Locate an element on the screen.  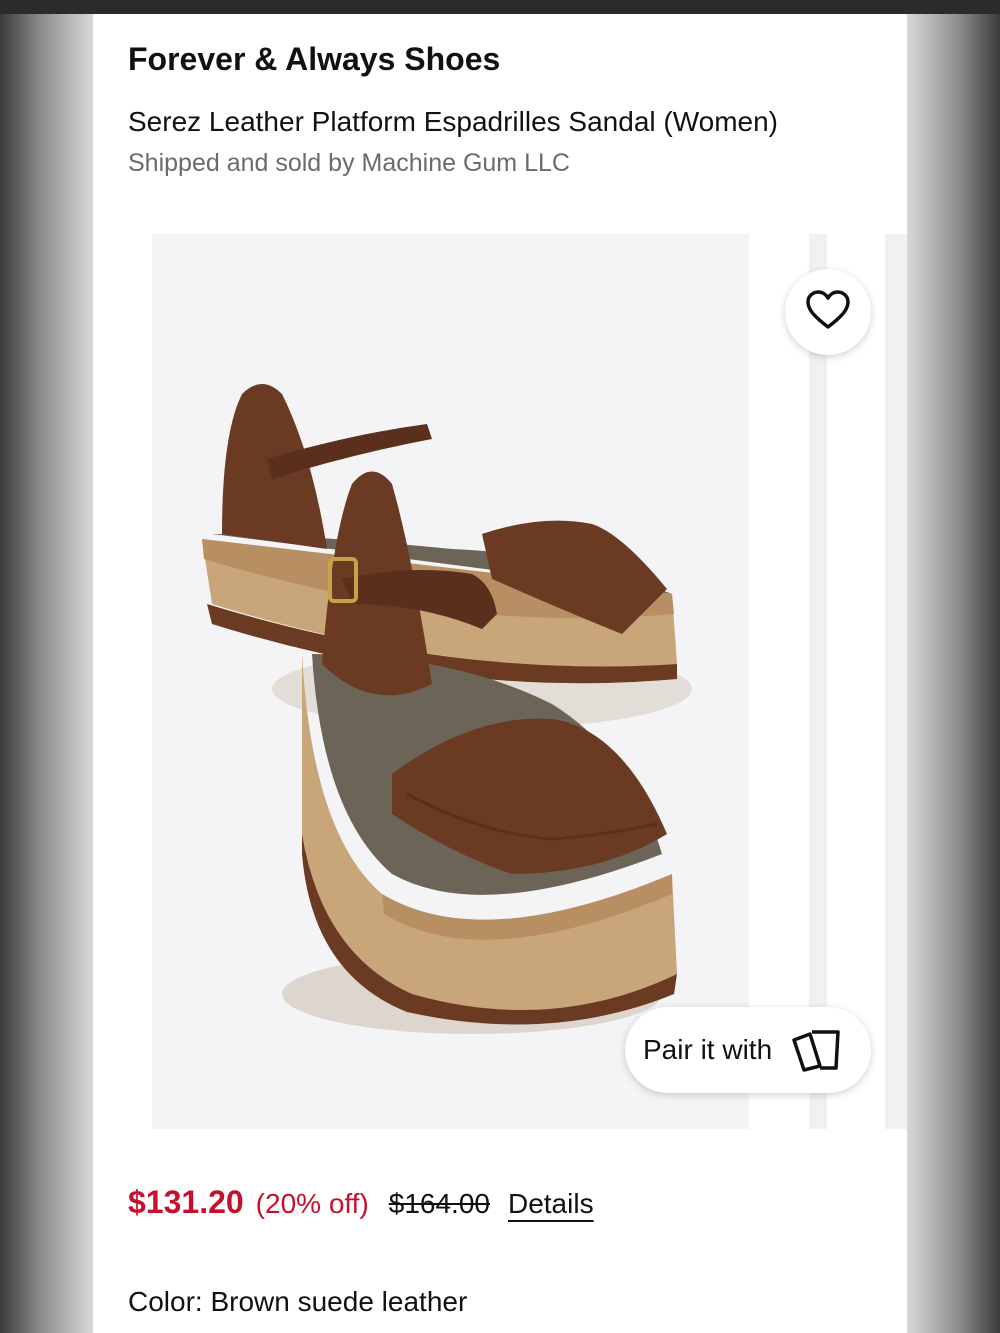
discount-percent: (20% off) is located at coordinates (312, 1203).